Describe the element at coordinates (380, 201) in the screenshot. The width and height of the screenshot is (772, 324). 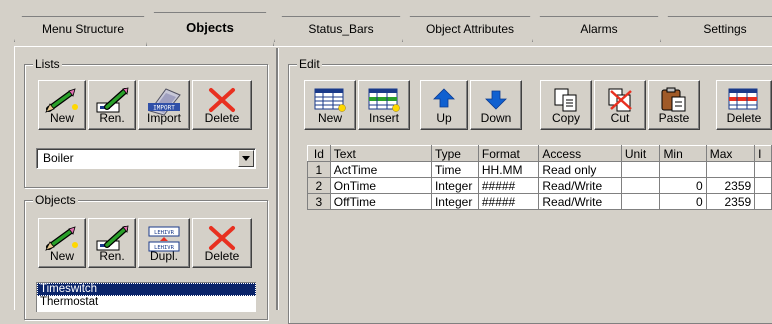
I see `cell-text: OffTime` at that location.